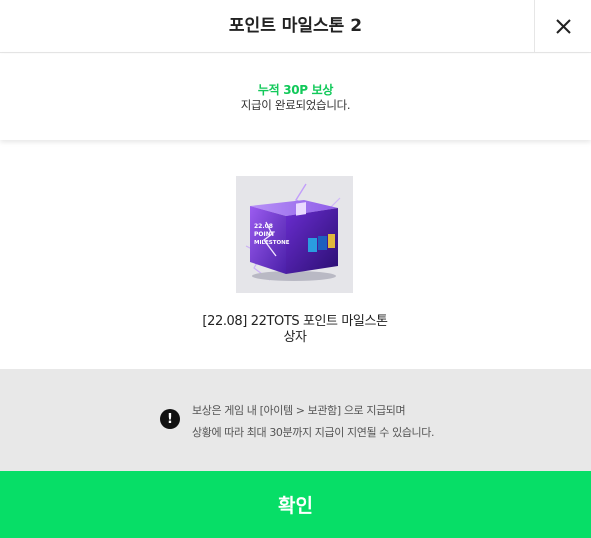 The height and width of the screenshot is (538, 591). I want to click on reward-name-line2: 상자, so click(295, 337).